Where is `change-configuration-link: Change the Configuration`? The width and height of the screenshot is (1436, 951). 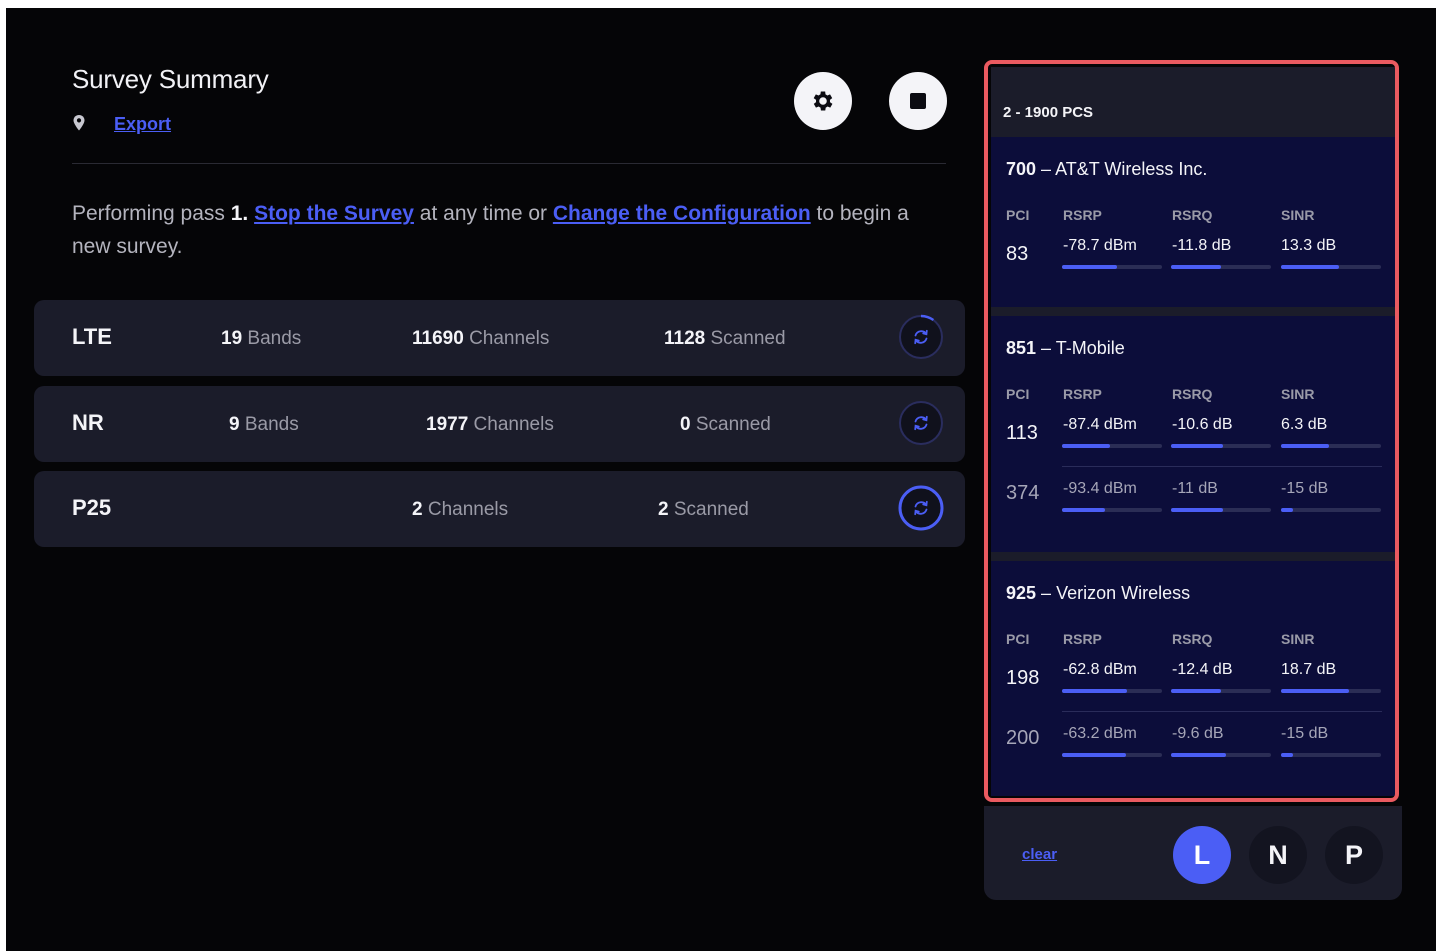
change-configuration-link: Change the Configuration is located at coordinates (682, 213).